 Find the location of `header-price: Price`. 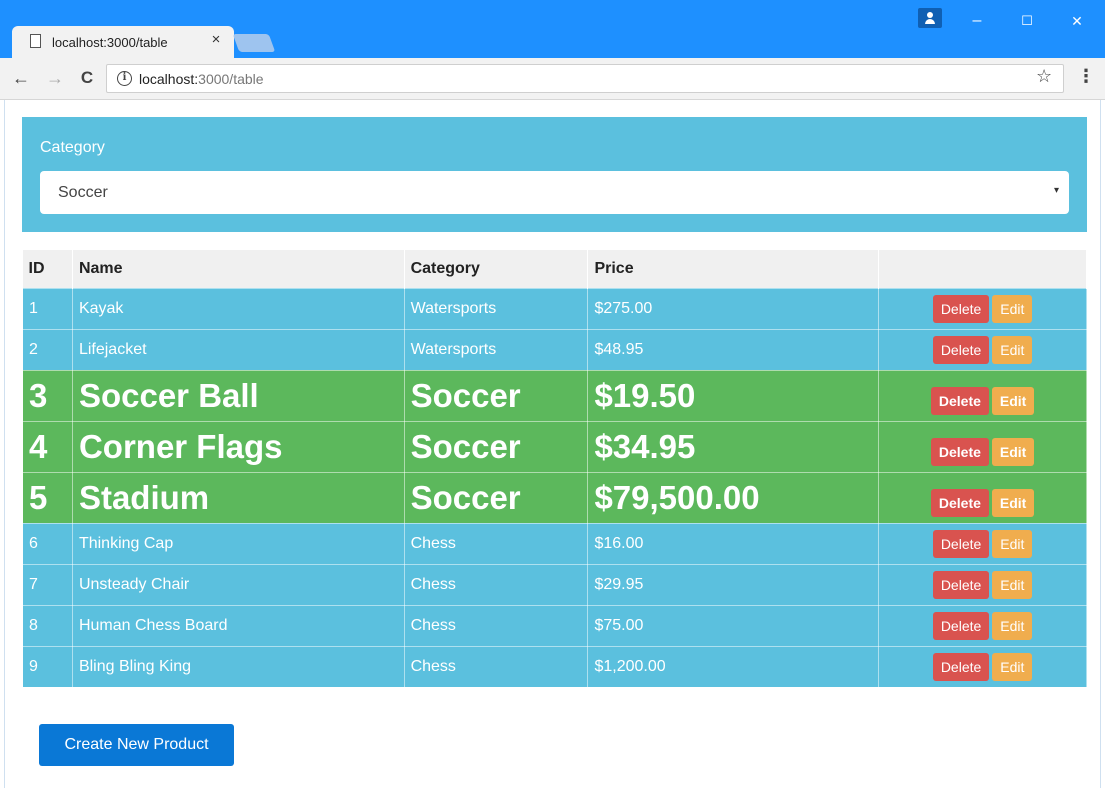

header-price: Price is located at coordinates (733, 269).